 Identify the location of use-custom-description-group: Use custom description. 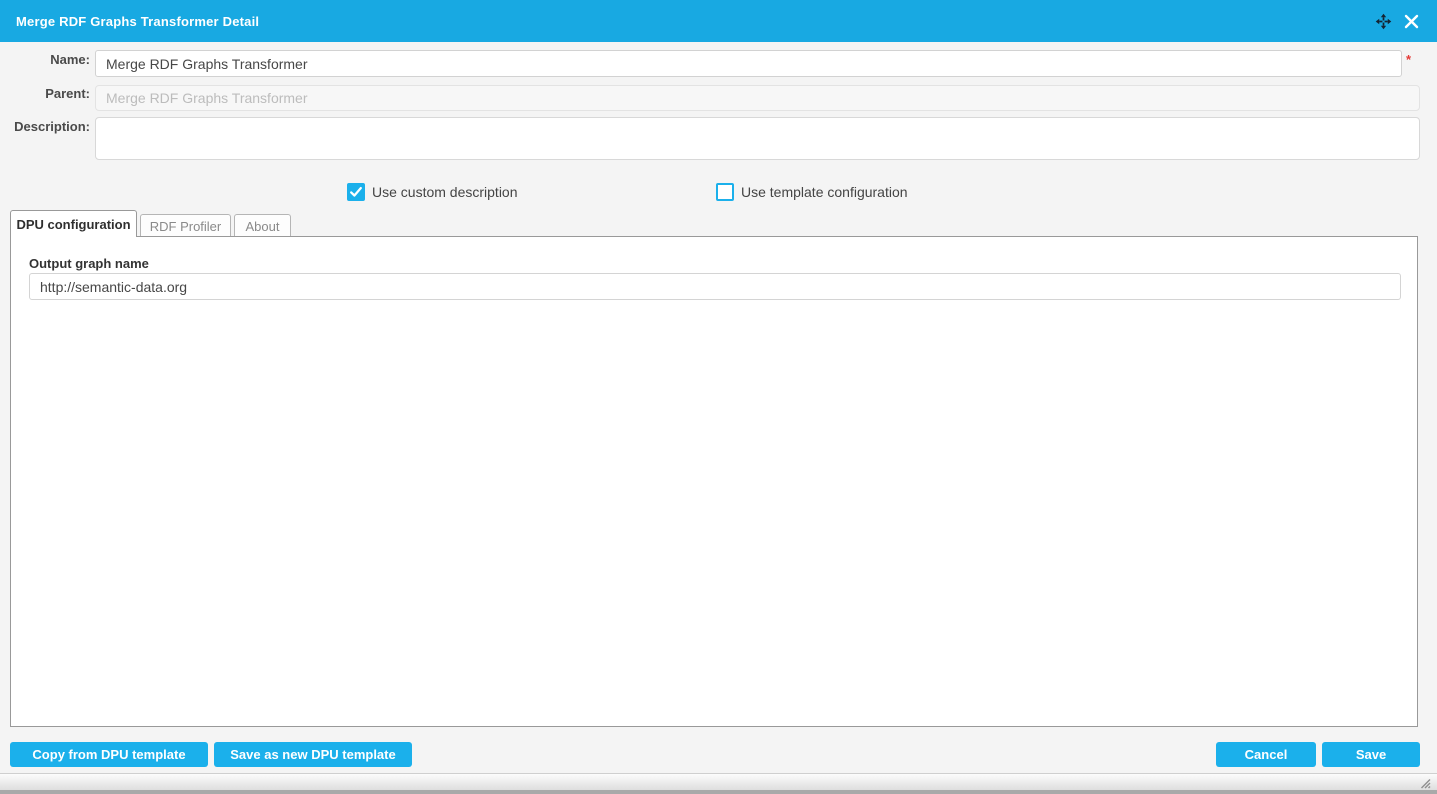
(432, 192).